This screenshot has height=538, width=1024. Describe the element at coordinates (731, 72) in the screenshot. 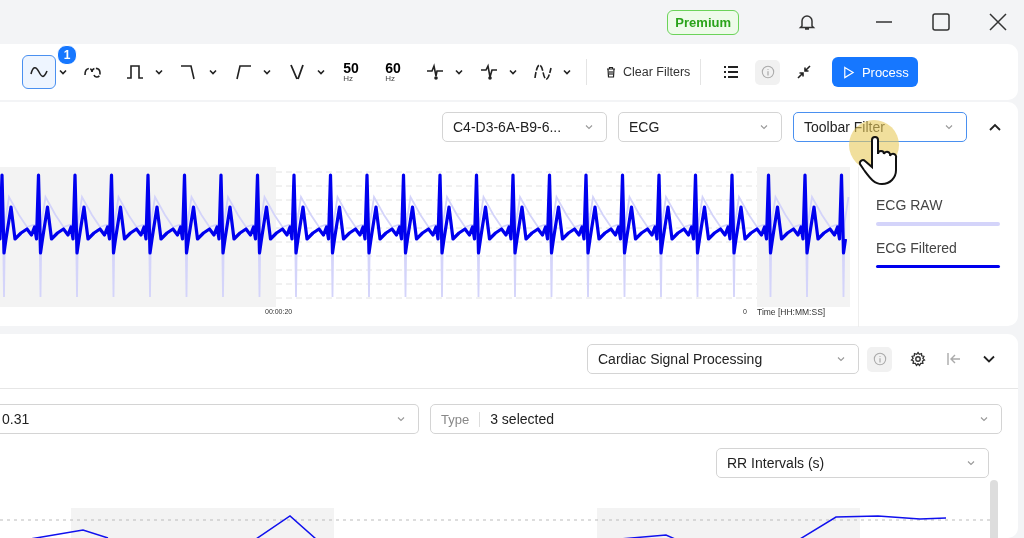

I see `list-icon` at that location.